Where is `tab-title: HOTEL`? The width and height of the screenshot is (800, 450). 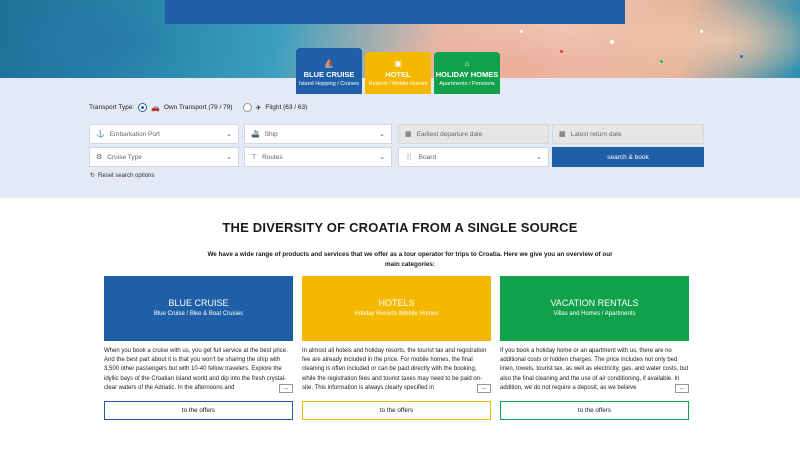
tab-title: HOTEL is located at coordinates (398, 74).